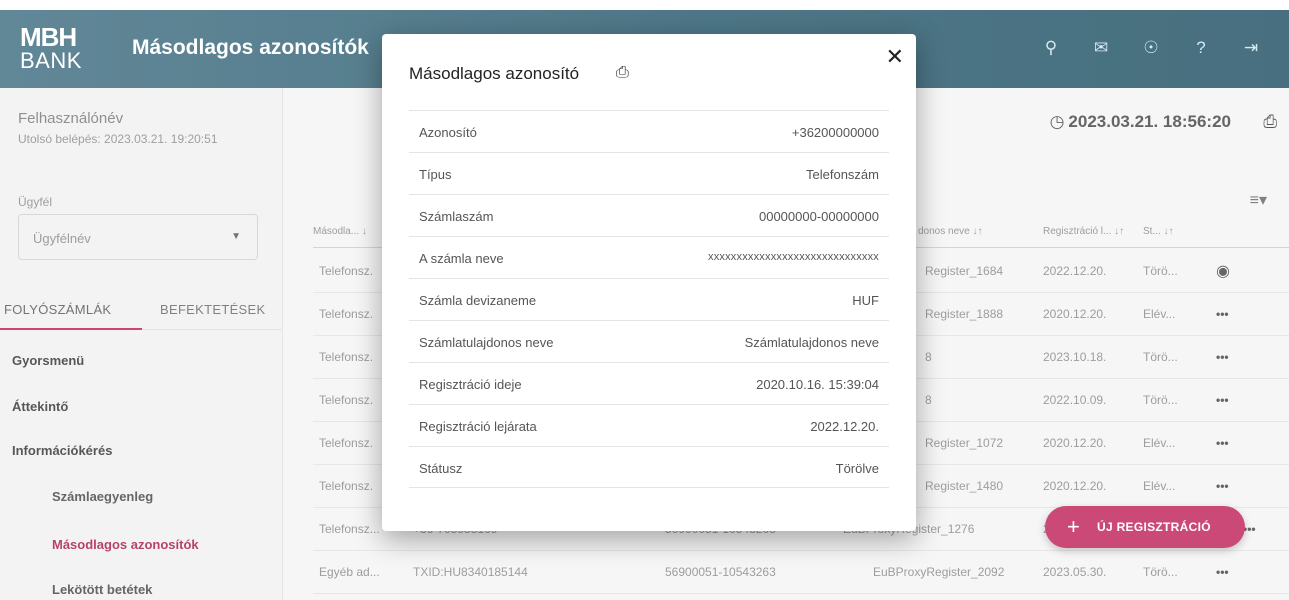 The image size is (1289, 600). What do you see at coordinates (857, 468) in the screenshot?
I see `detail-value: Törölve` at bounding box center [857, 468].